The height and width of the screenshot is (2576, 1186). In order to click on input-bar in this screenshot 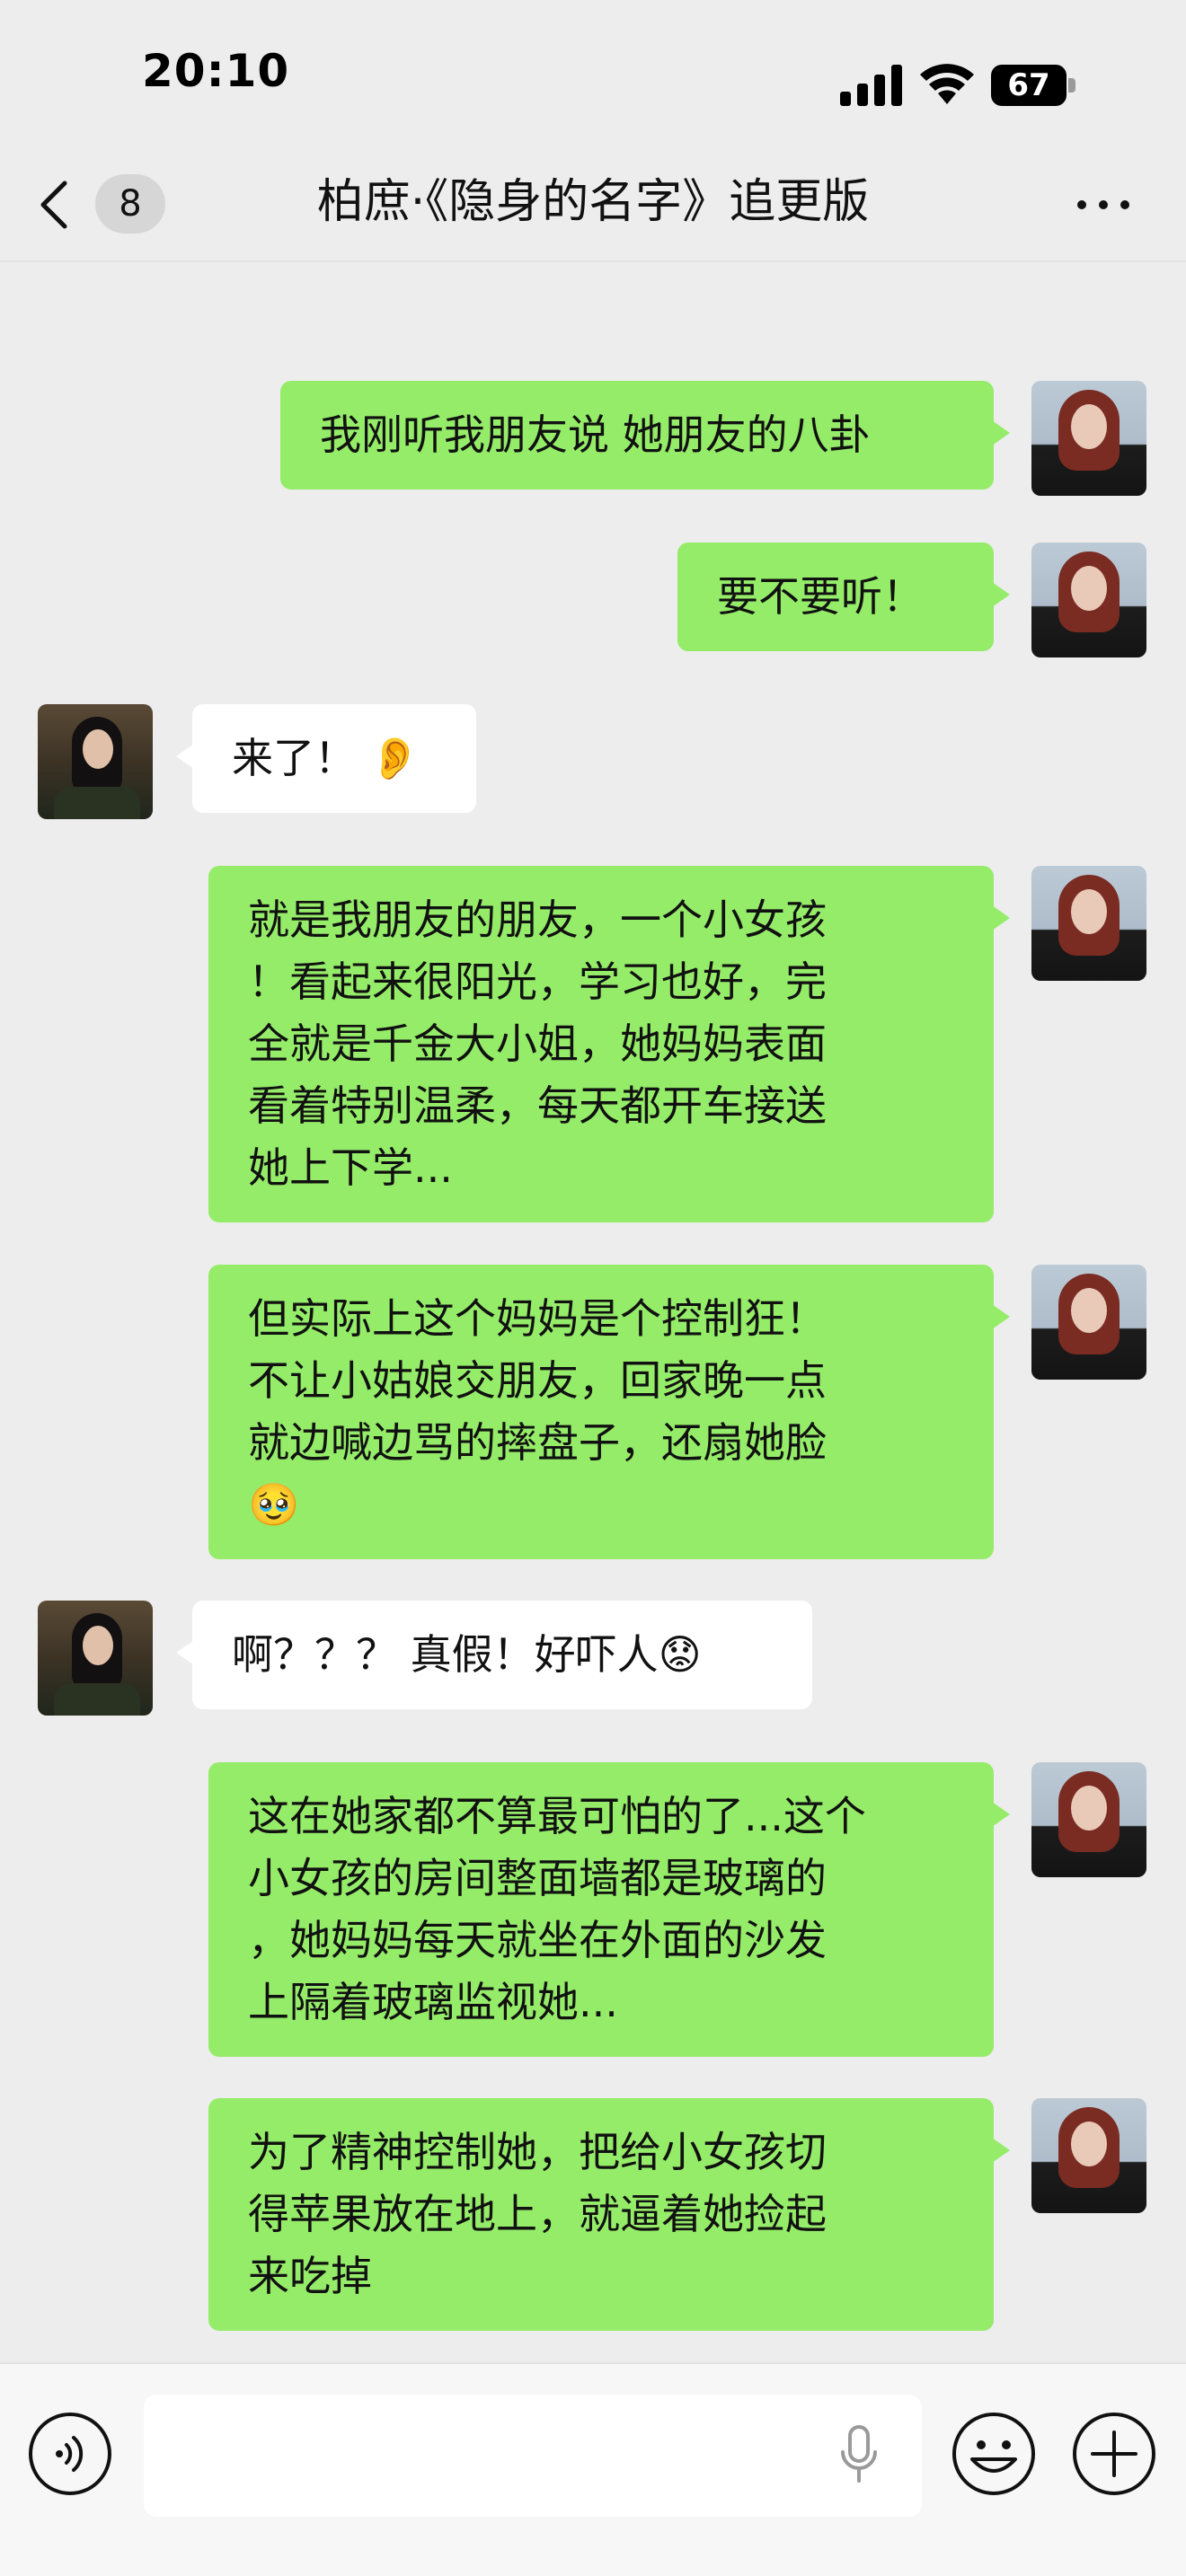, I will do `click(593, 2469)`.